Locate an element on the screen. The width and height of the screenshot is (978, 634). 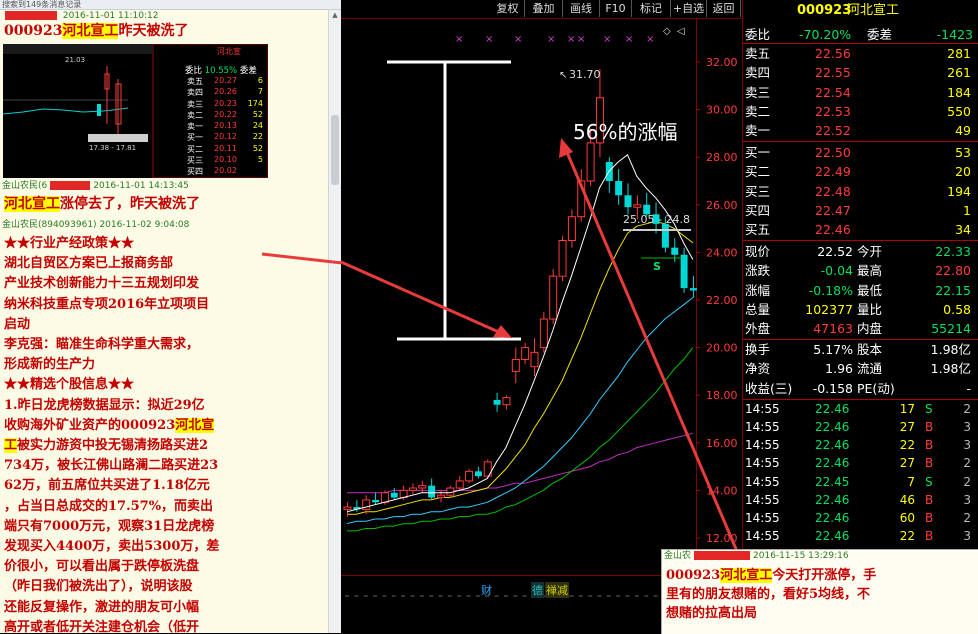
thumb-order-price: 20.02 is located at coordinates (225, 171).